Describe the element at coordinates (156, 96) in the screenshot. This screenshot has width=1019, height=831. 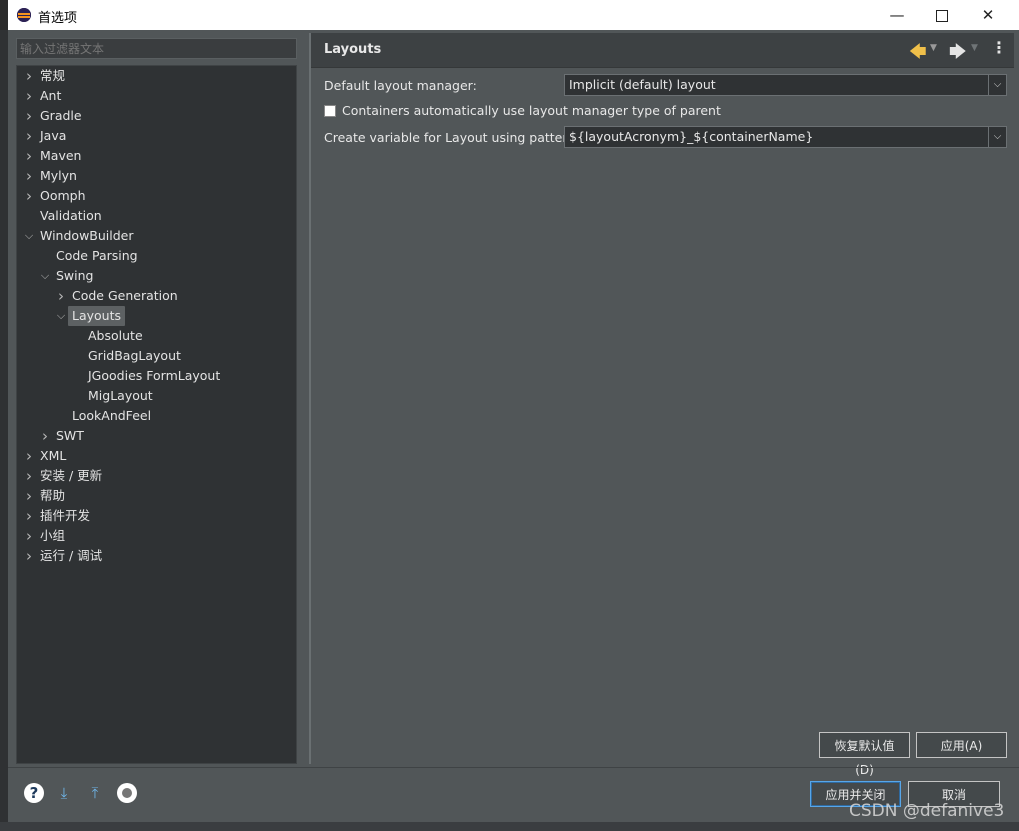
I see `tree-item: › Ant` at that location.